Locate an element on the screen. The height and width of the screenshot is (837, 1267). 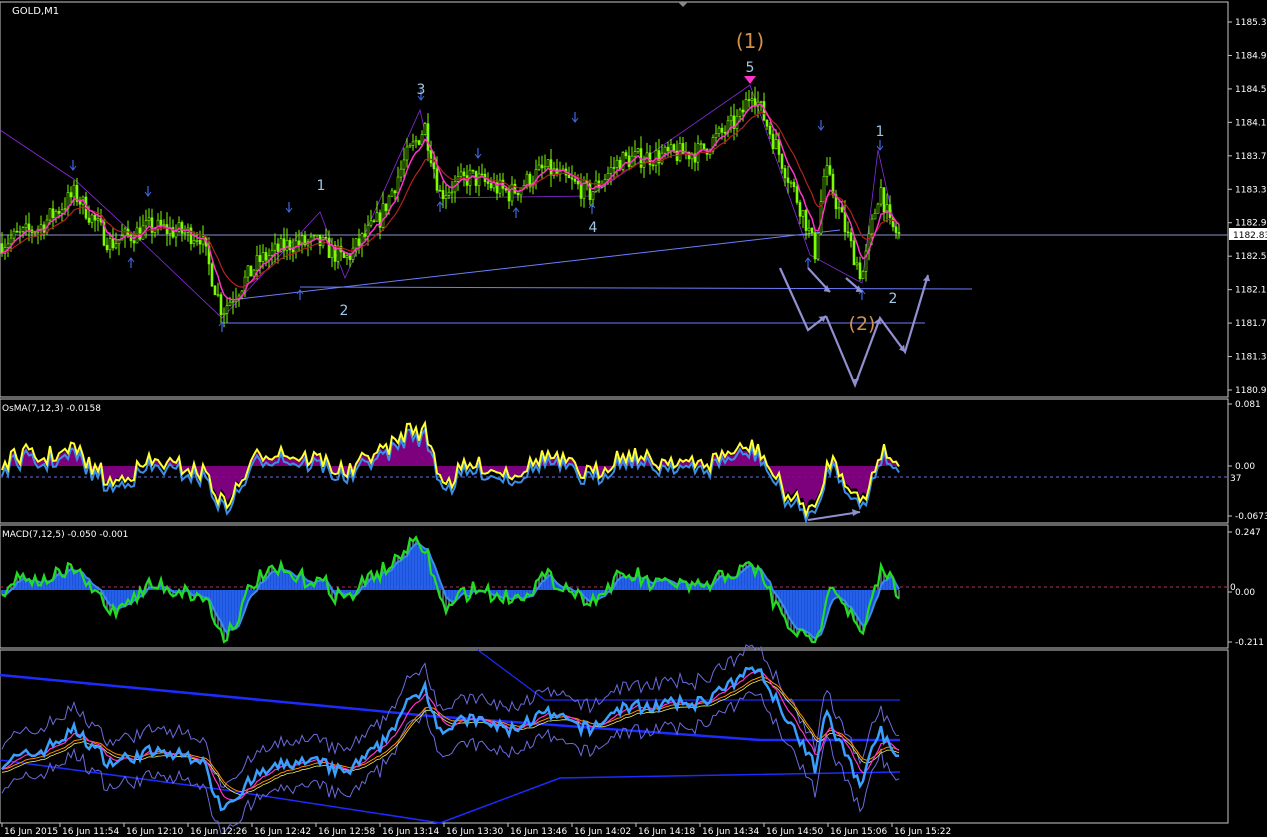
osma-side-value: 37 is located at coordinates (1235, 479).